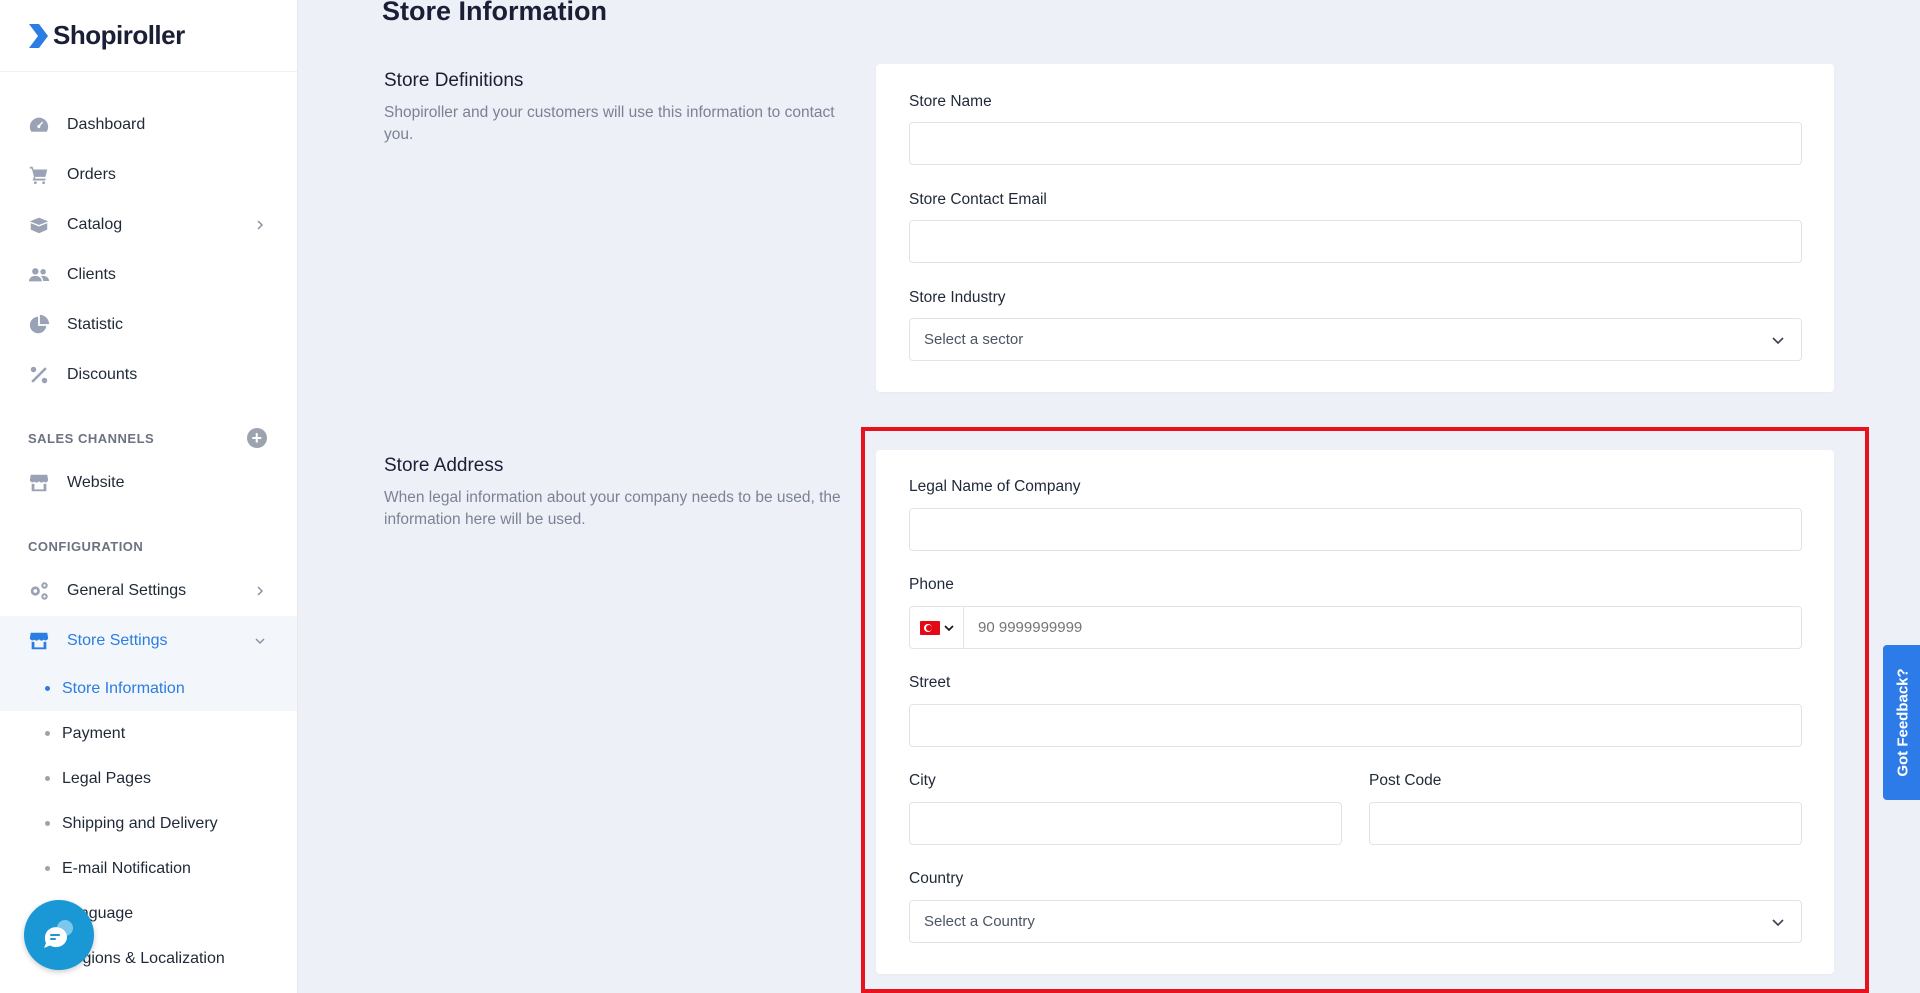 The width and height of the screenshot is (1920, 993). Describe the element at coordinates (102, 374) in the screenshot. I see `sidebar-item-label: Discounts` at that location.